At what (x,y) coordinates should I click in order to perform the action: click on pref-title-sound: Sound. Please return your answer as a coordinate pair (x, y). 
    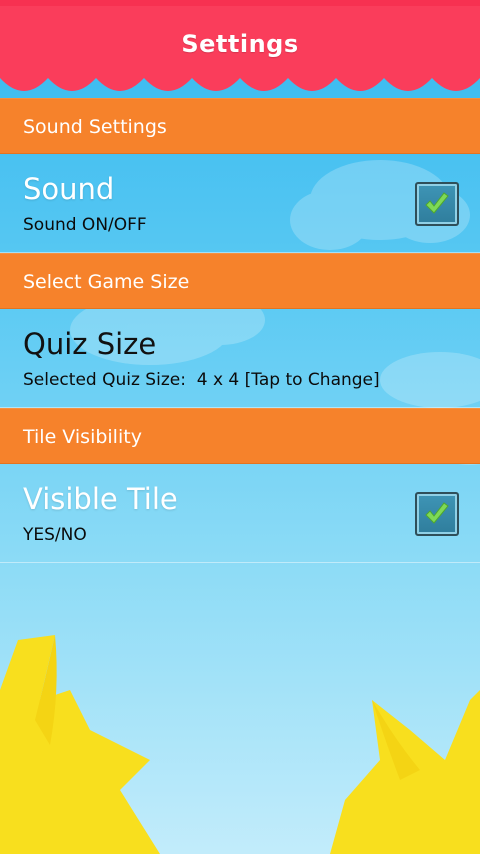
    Looking at the image, I should click on (69, 189).